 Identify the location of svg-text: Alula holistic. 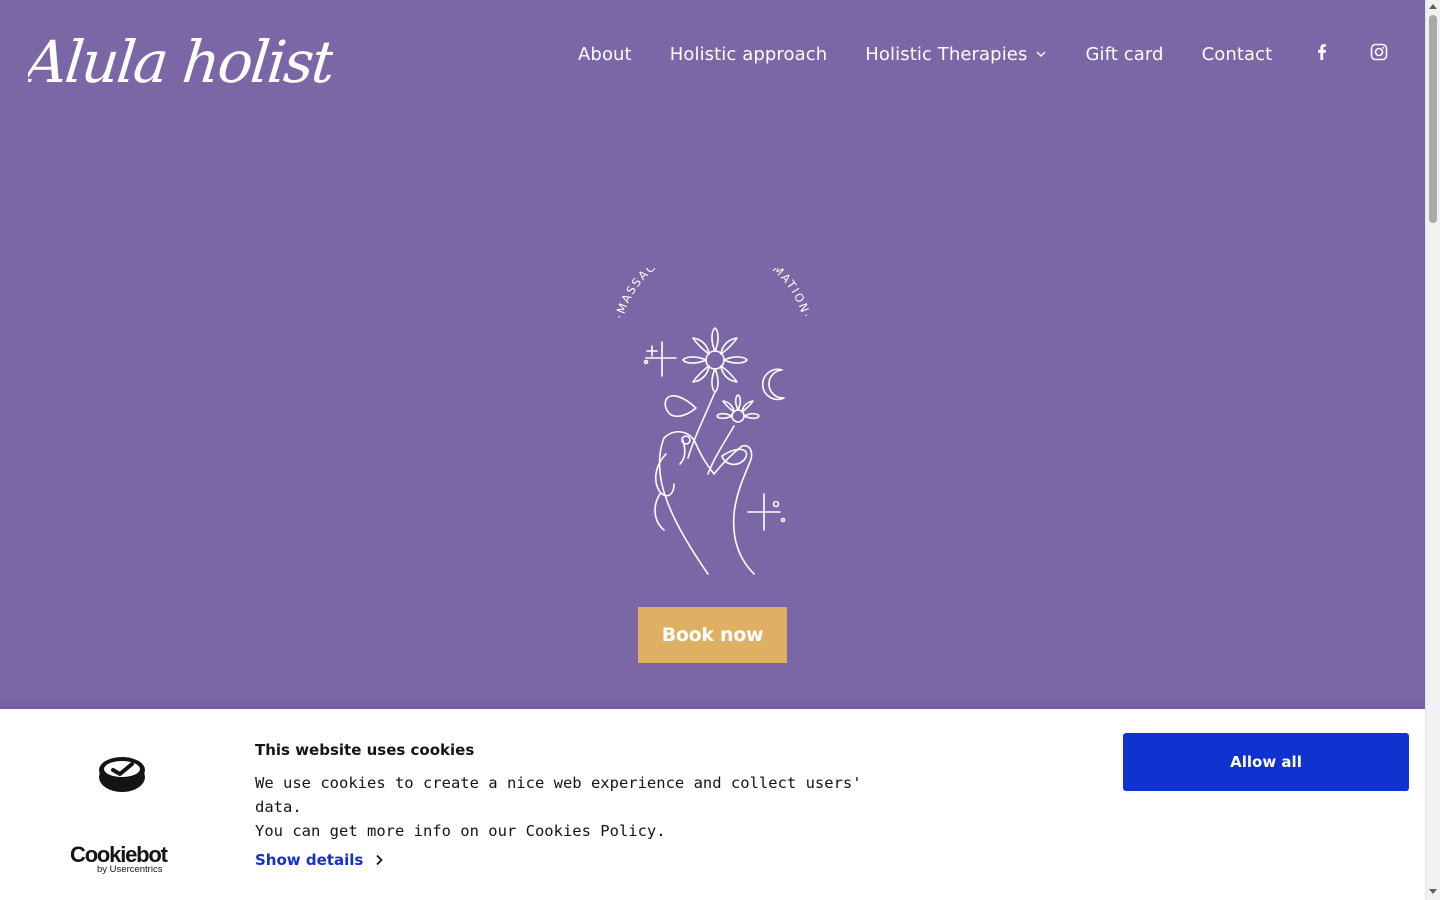
(180, 62).